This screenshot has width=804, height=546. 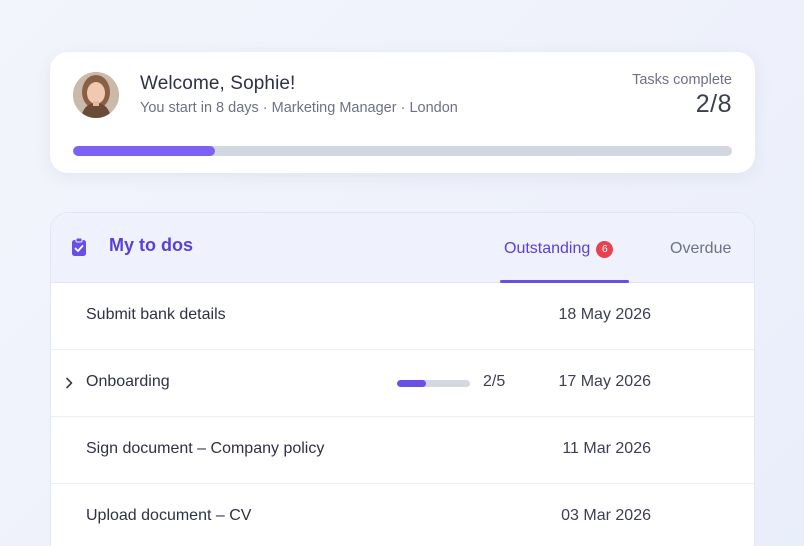 What do you see at coordinates (713, 104) in the screenshot?
I see `tasks-complete-count: 2/8` at bounding box center [713, 104].